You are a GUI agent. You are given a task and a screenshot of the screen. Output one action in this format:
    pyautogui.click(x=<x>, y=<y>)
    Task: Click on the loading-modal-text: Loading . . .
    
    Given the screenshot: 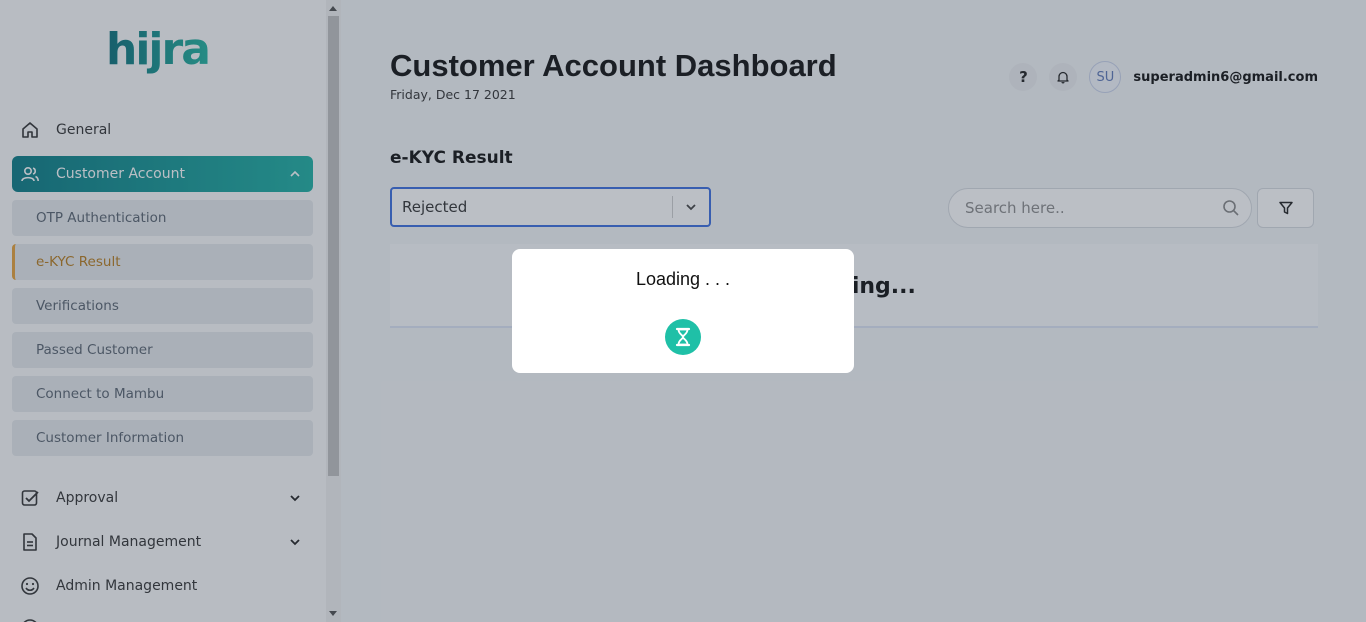 What is the action you would take?
    pyautogui.click(x=683, y=279)
    